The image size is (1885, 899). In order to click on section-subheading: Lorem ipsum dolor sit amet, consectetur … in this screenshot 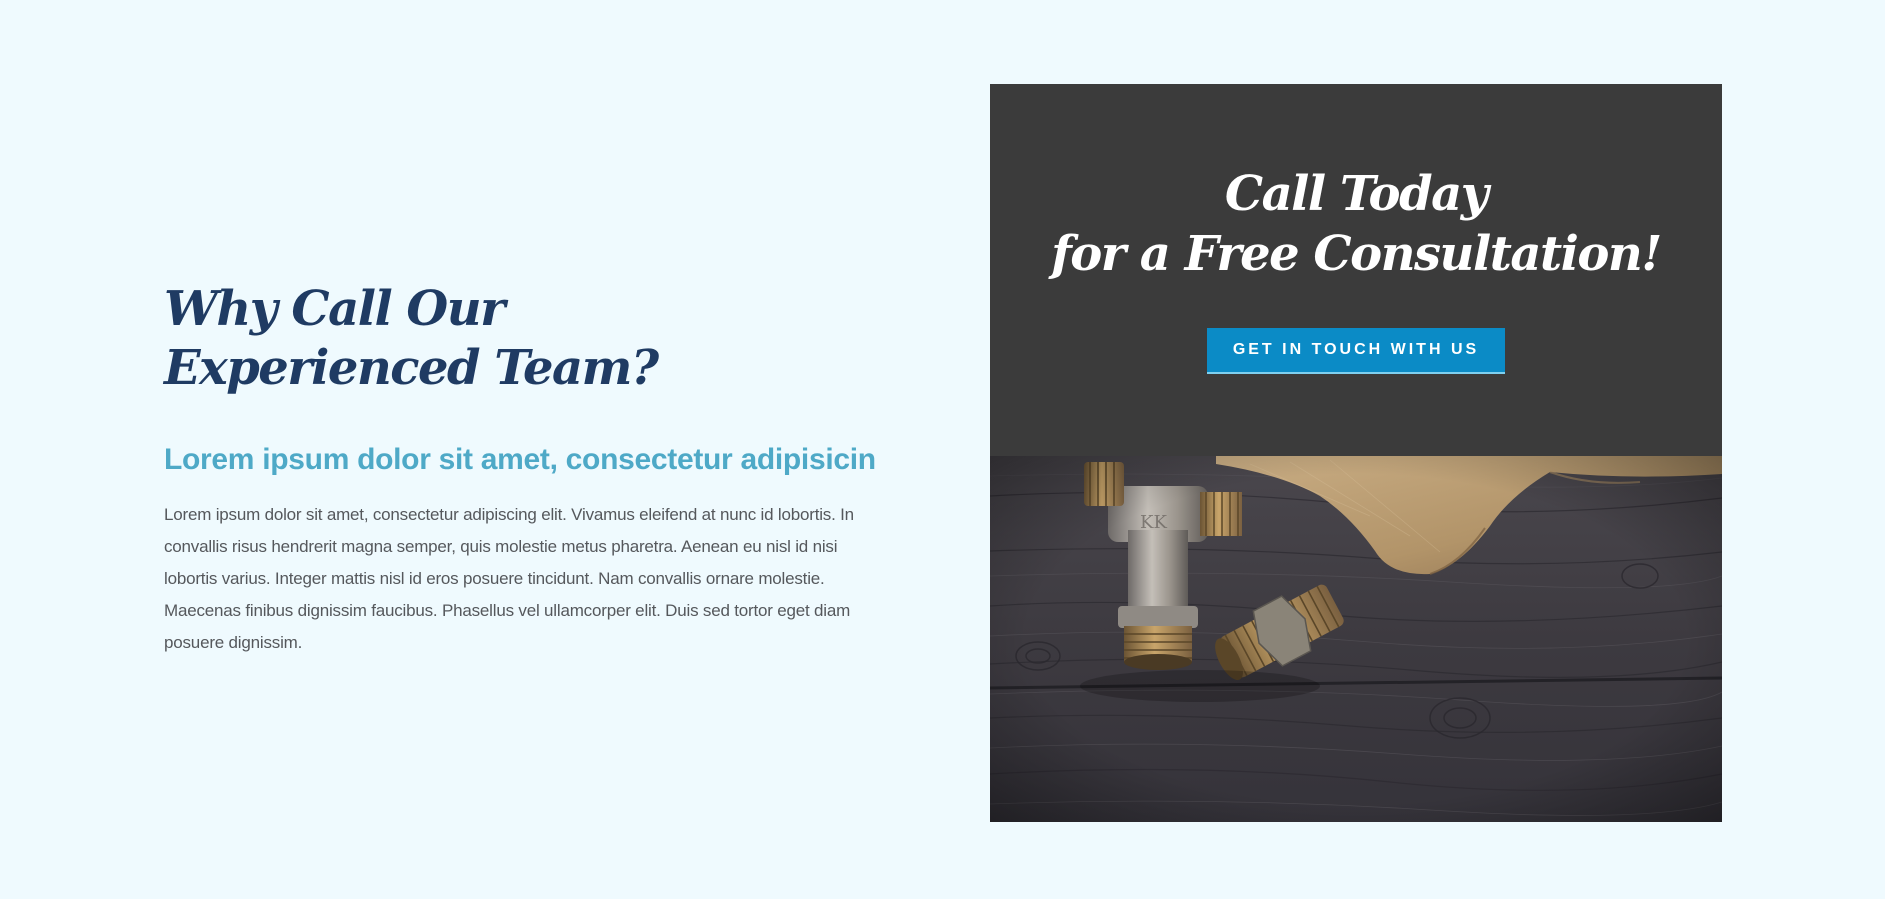, I will do `click(520, 459)`.